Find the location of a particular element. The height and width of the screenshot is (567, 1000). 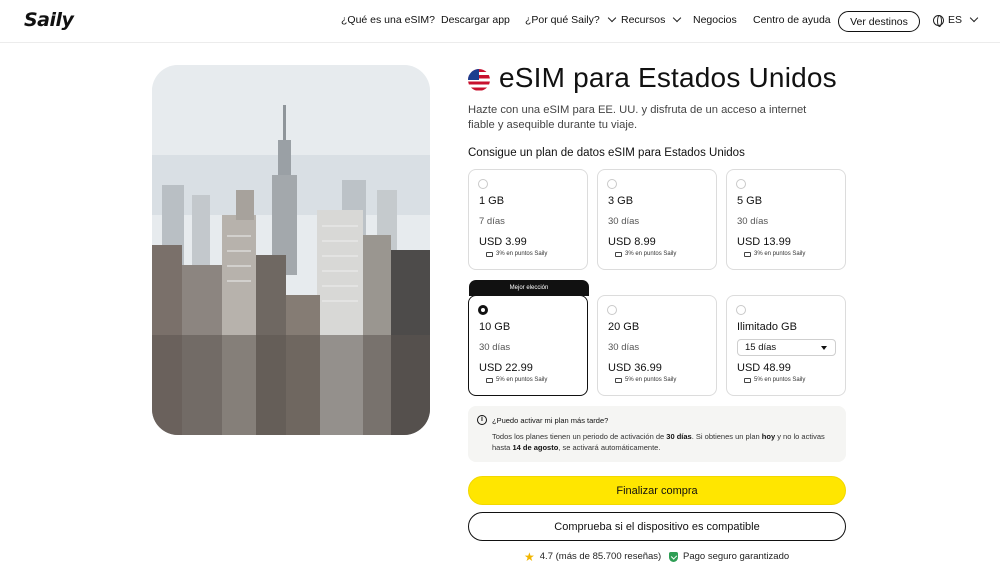

plan-data-amount: 10 GB is located at coordinates (495, 327).